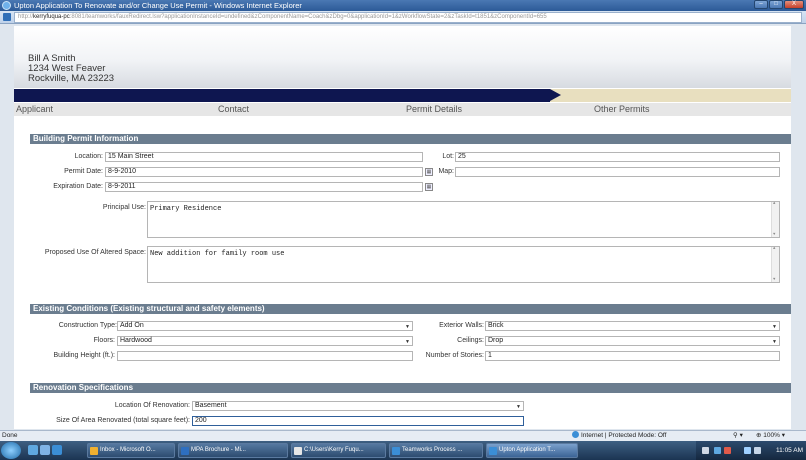 The image size is (806, 460). I want to click on expiration-date-input: 8-9-2011, so click(264, 187).